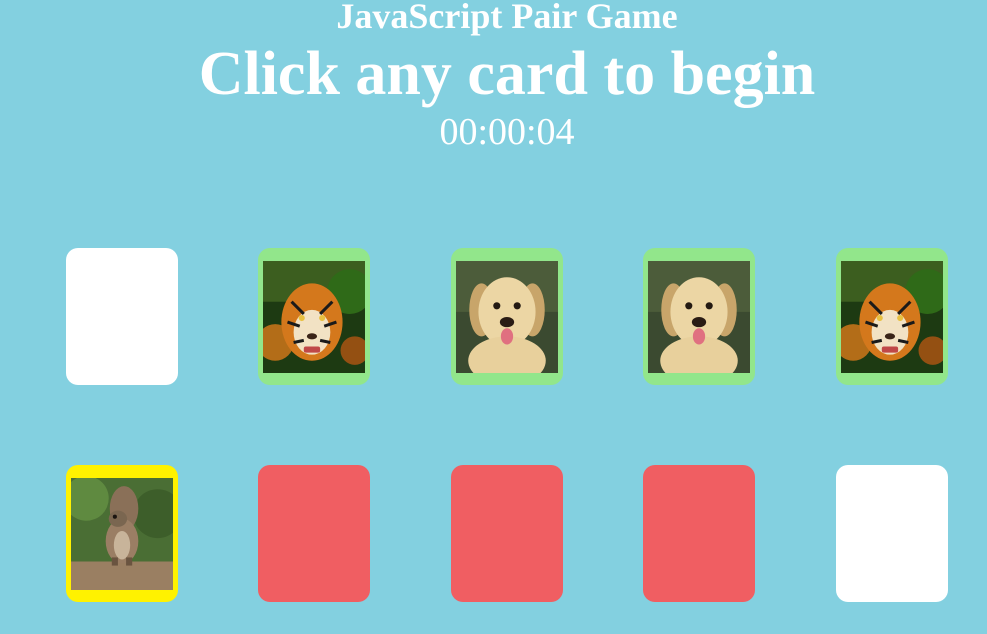 Image resolution: width=987 pixels, height=634 pixels. Describe the element at coordinates (507, 18) in the screenshot. I see `game-title: JavaScript Pair Game` at that location.